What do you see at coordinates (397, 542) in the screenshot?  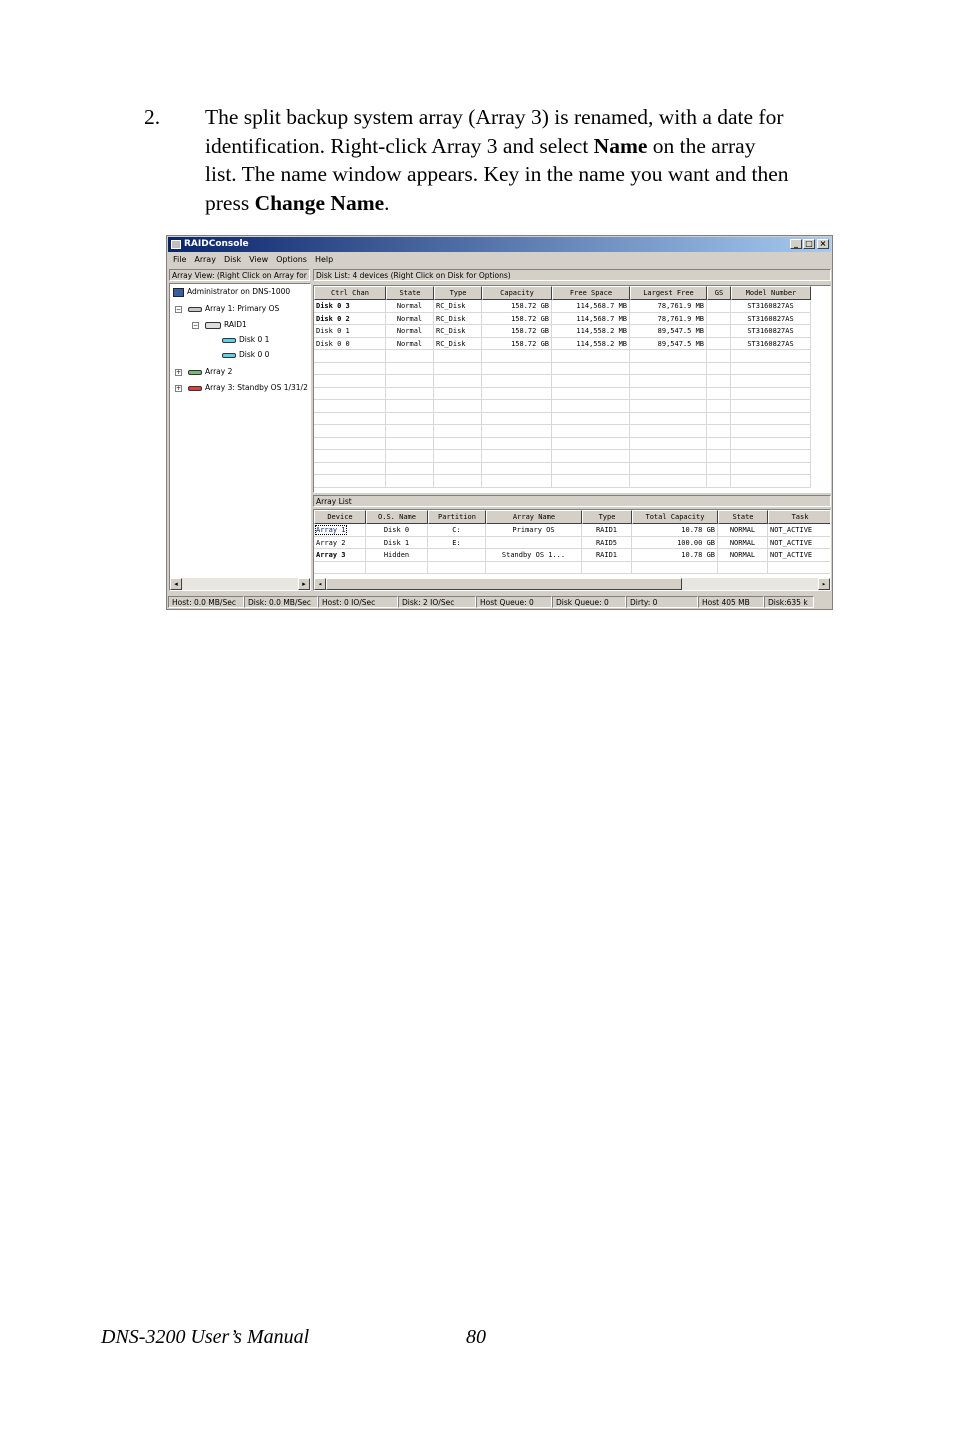 I see `table-cell: Disk 1` at bounding box center [397, 542].